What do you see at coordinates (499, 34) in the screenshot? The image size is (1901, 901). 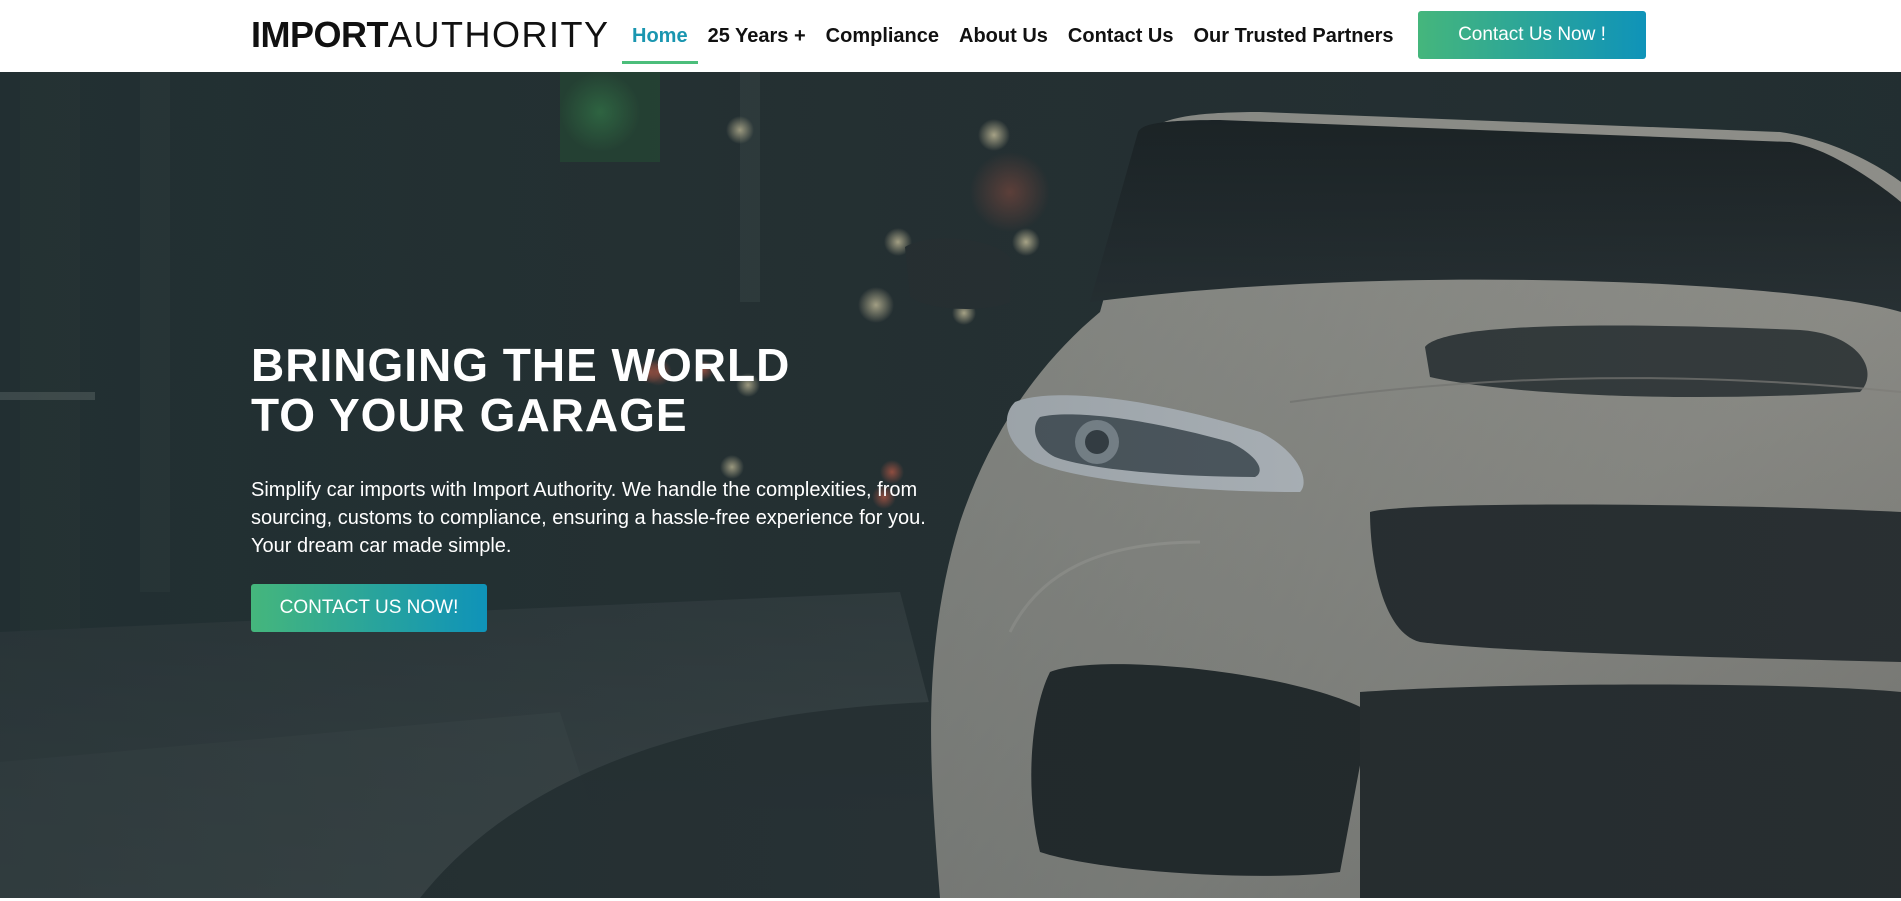 I see `logo-text-light: AUTHORITY` at bounding box center [499, 34].